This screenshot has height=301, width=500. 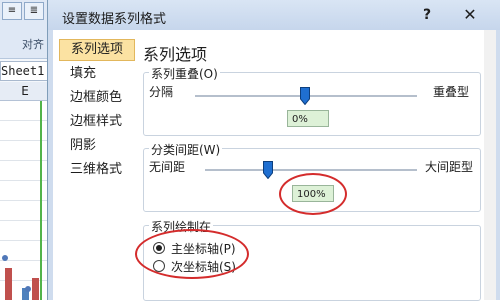 What do you see at coordinates (268, 170) in the screenshot?
I see `gap-slider-thumb` at bounding box center [268, 170].